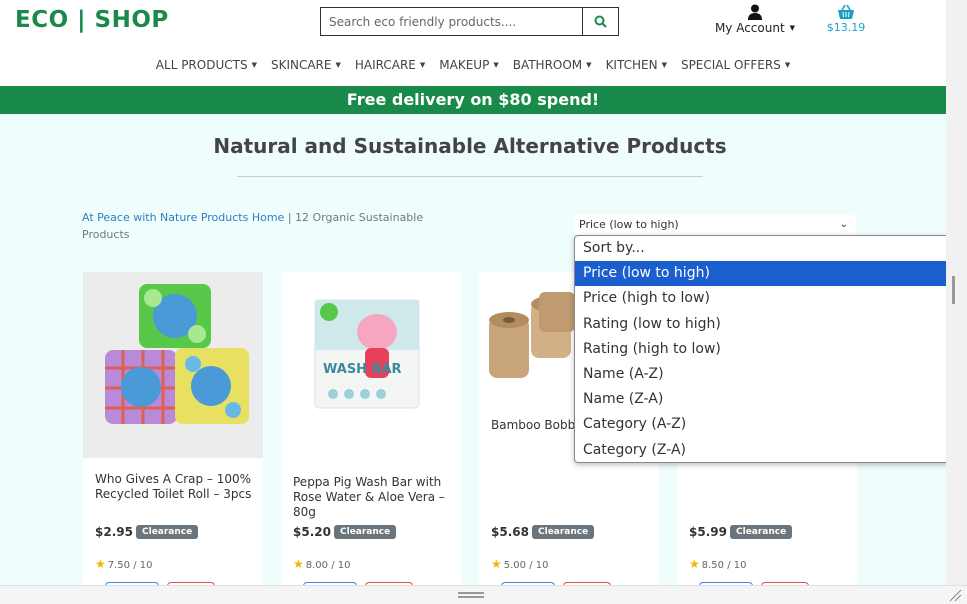 The image size is (967, 604). Describe the element at coordinates (124, 564) in the screenshot. I see `product-rating: ★ 7.50 / 10` at that location.